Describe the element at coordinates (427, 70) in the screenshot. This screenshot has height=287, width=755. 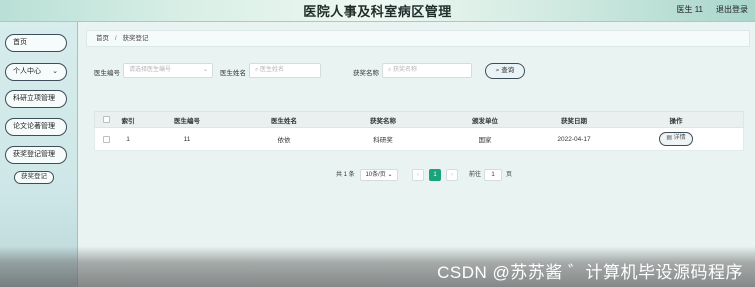
I see `award-name-input: ⌕ 获奖名称` at that location.